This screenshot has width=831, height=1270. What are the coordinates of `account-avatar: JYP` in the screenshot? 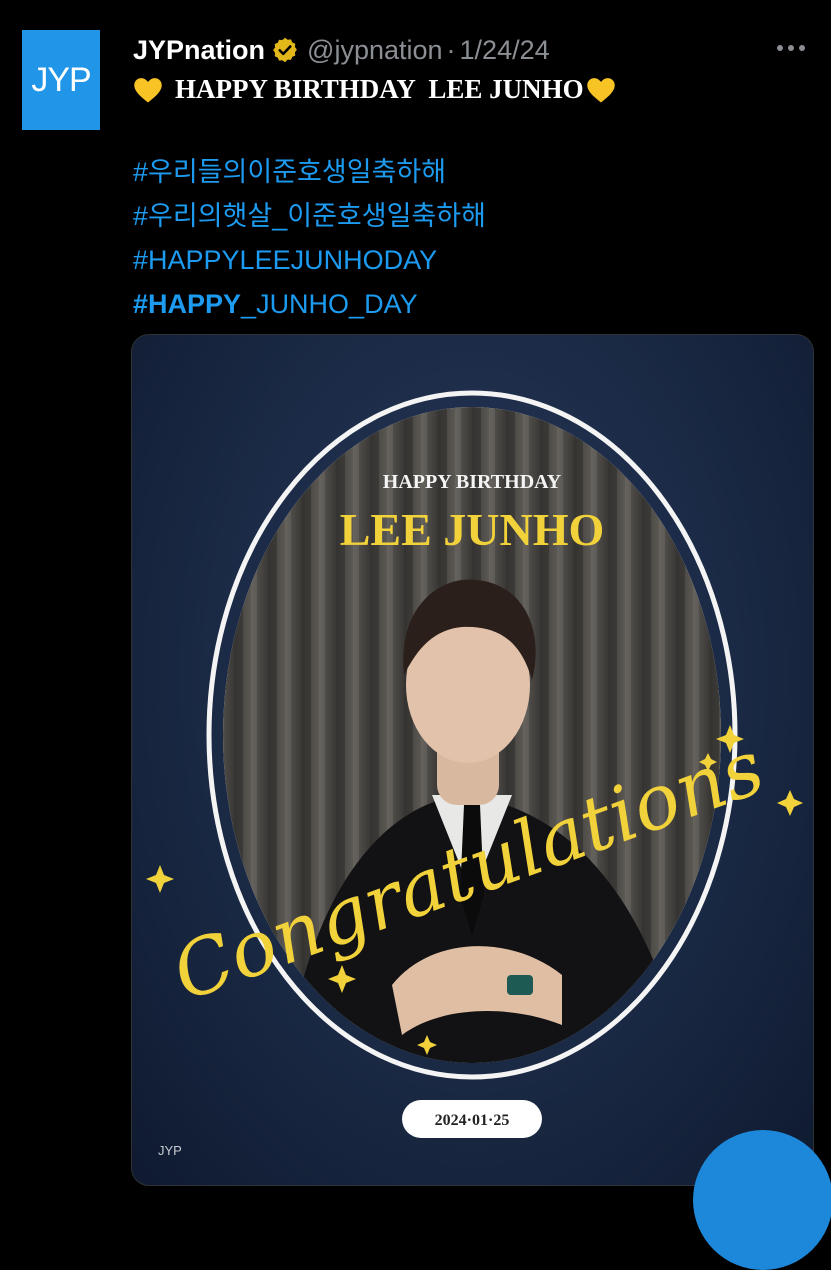 It's located at (61, 80).